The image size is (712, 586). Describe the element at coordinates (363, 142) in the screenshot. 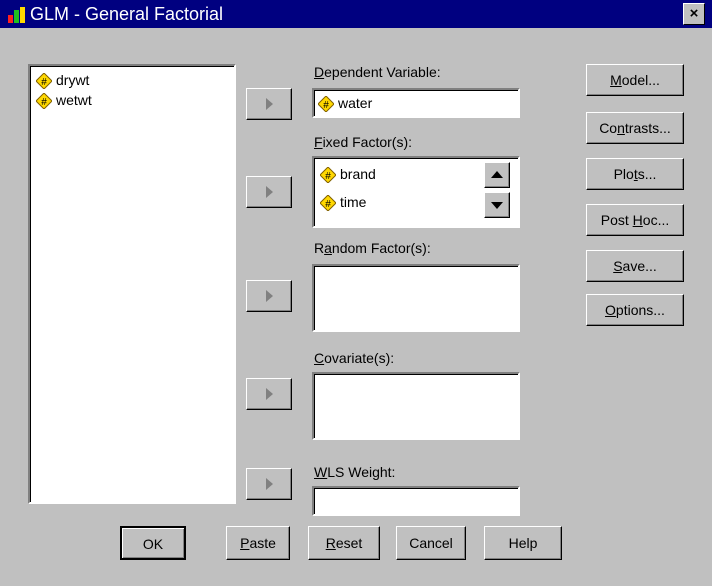

I see `fixed-factors-label: Fixed Factor(s):` at that location.